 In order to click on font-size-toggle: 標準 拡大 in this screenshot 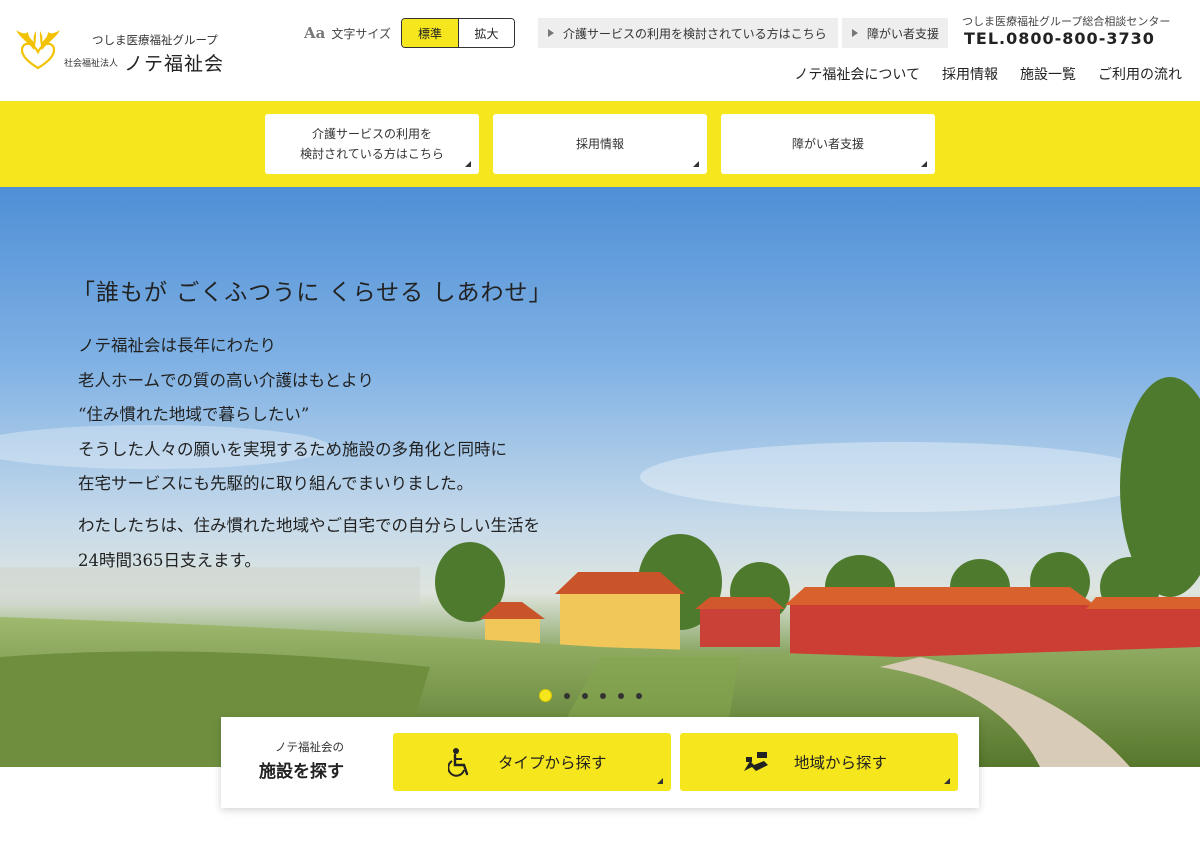, I will do `click(458, 33)`.